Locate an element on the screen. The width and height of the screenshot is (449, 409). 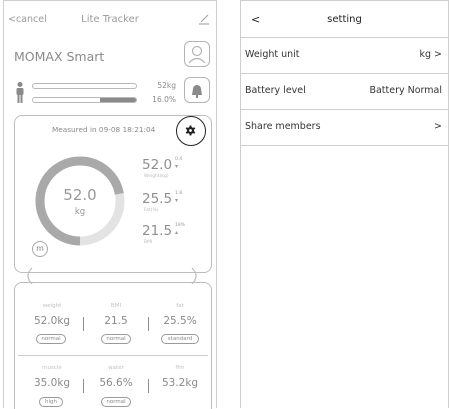
metric-value: 25.5 is located at coordinates (157, 199).